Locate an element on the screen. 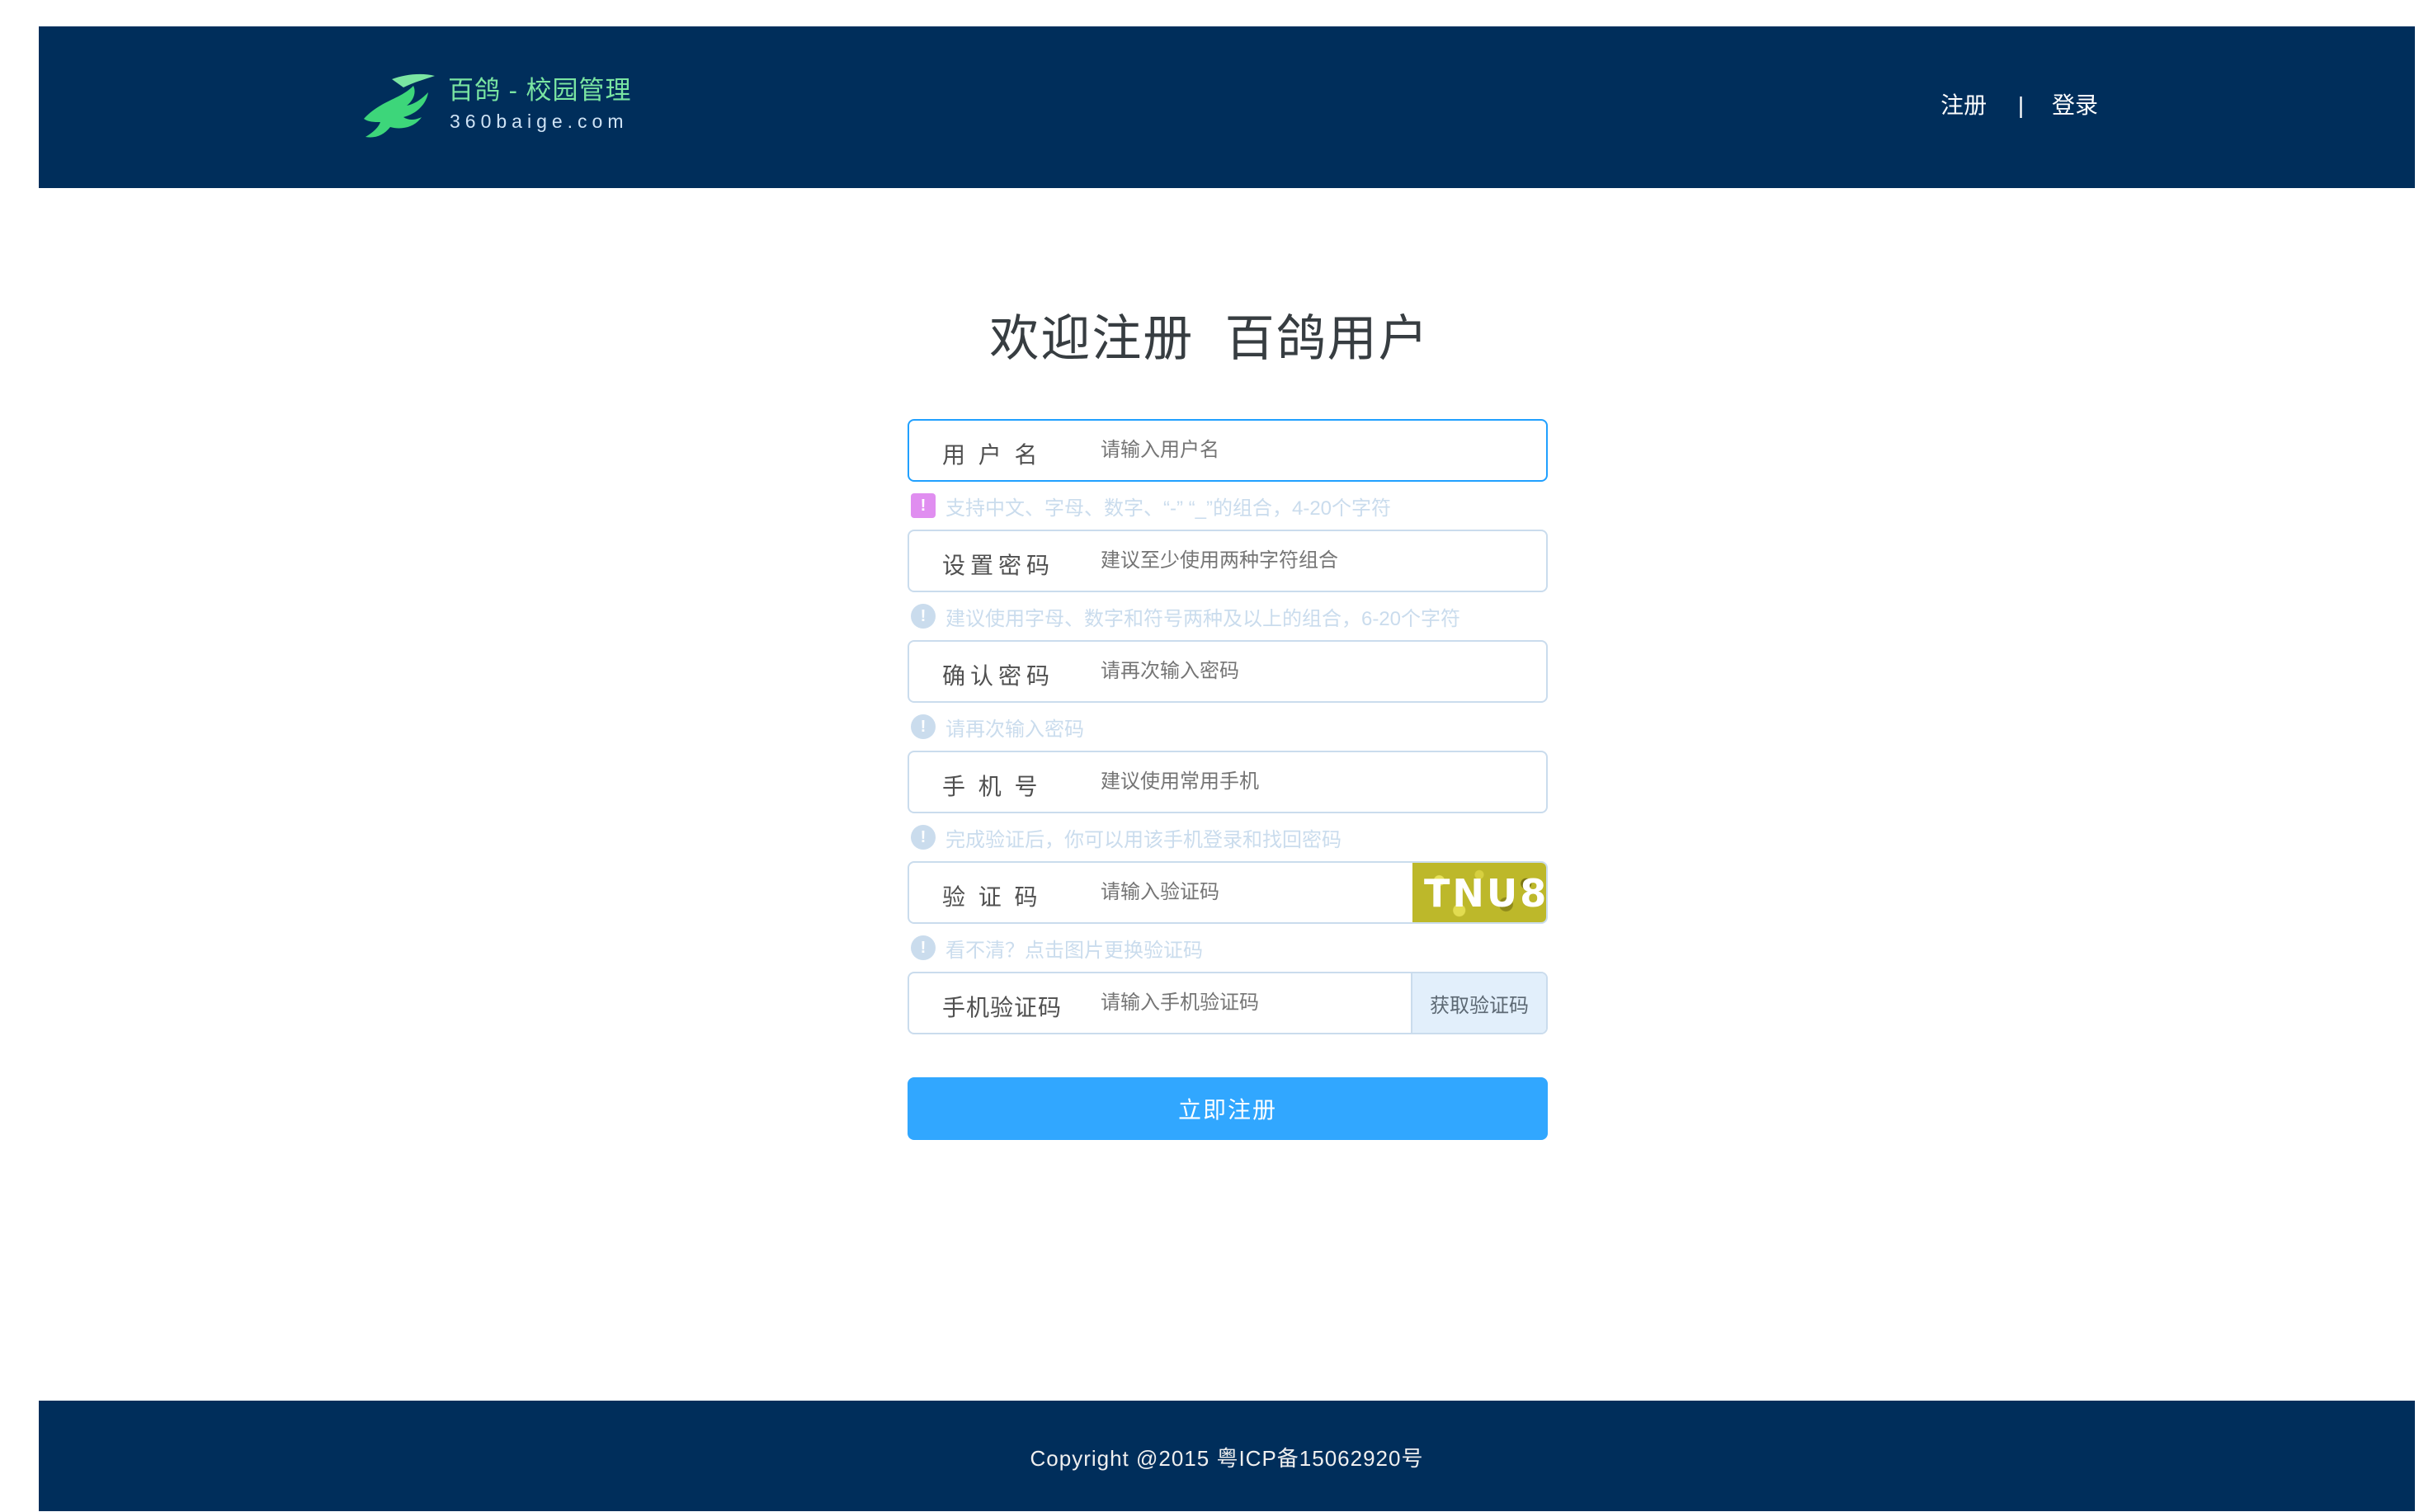  password-field: 设置密码 is located at coordinates (1228, 561).